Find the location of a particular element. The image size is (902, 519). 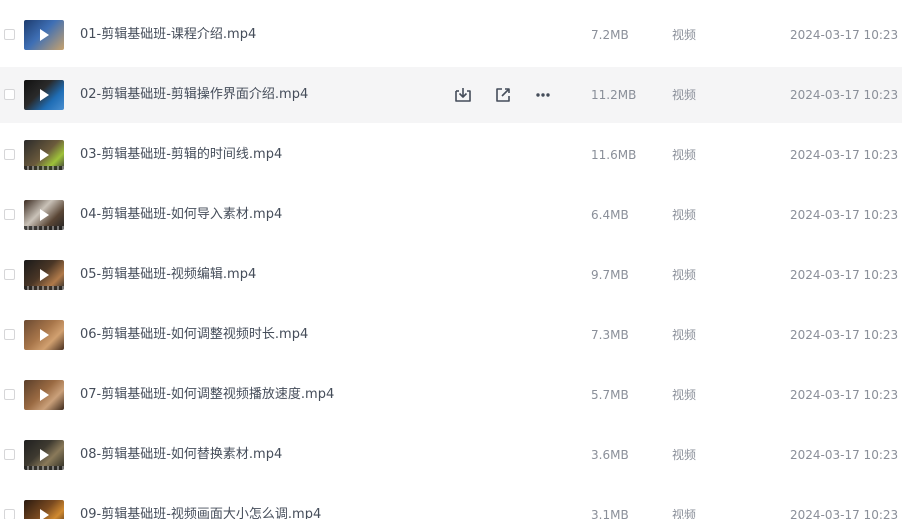

file-size: 3.6MB is located at coordinates (610, 455).